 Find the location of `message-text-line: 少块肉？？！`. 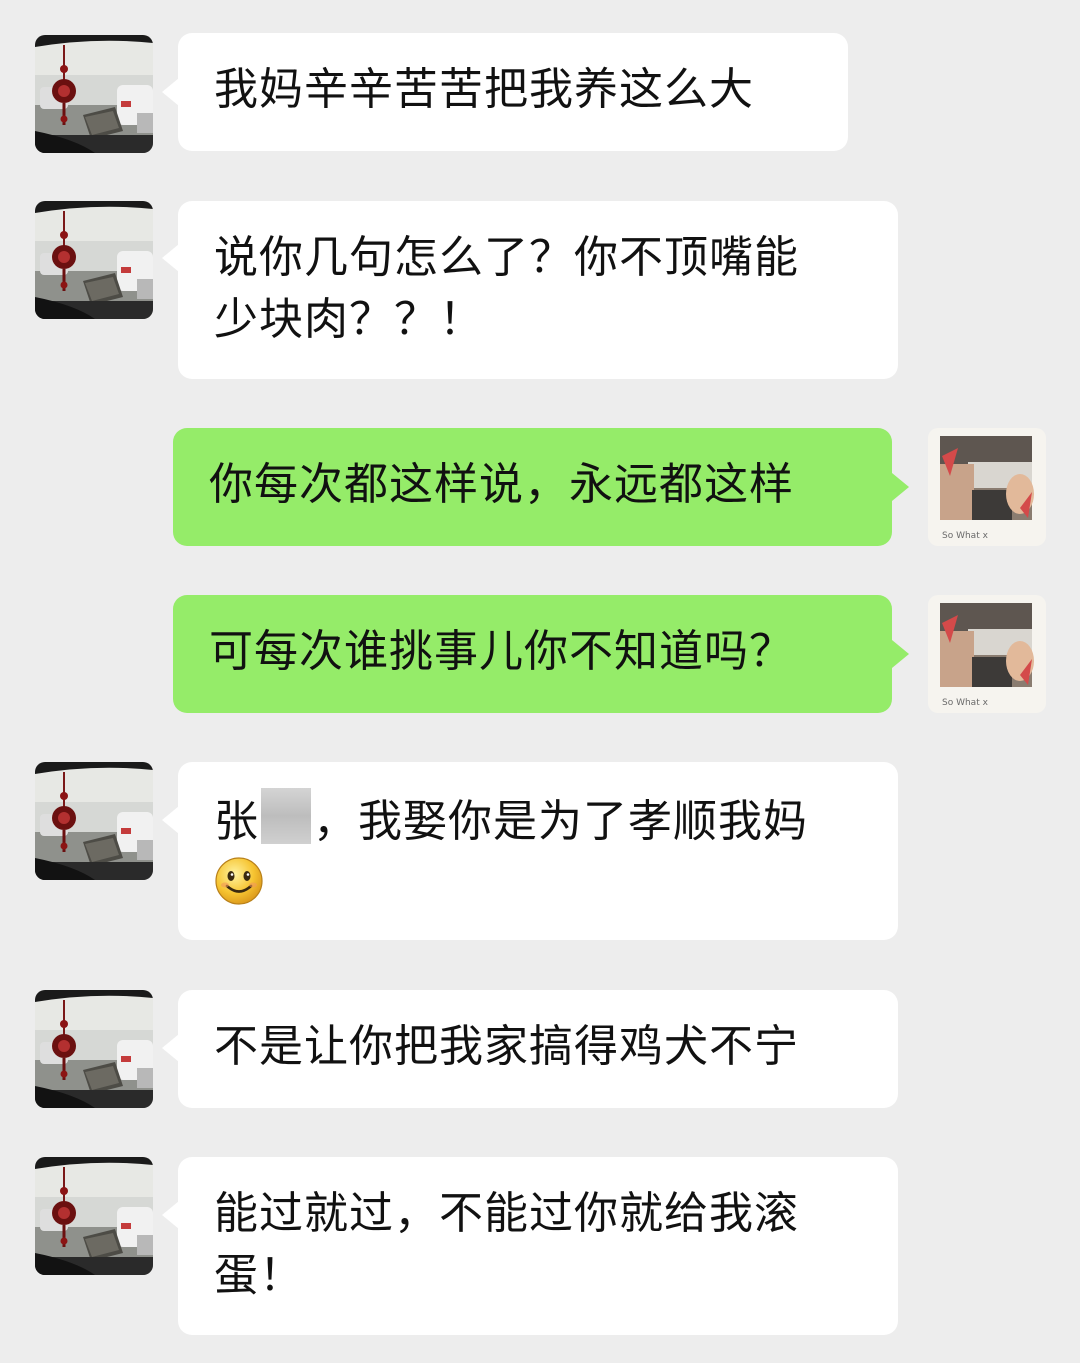

message-text-line: 少块肉？？！ is located at coordinates (349, 319).